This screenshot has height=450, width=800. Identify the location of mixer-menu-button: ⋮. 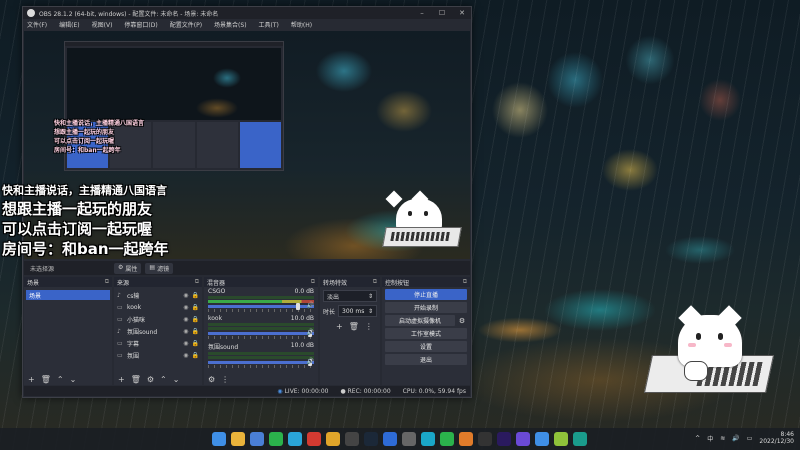
(225, 379).